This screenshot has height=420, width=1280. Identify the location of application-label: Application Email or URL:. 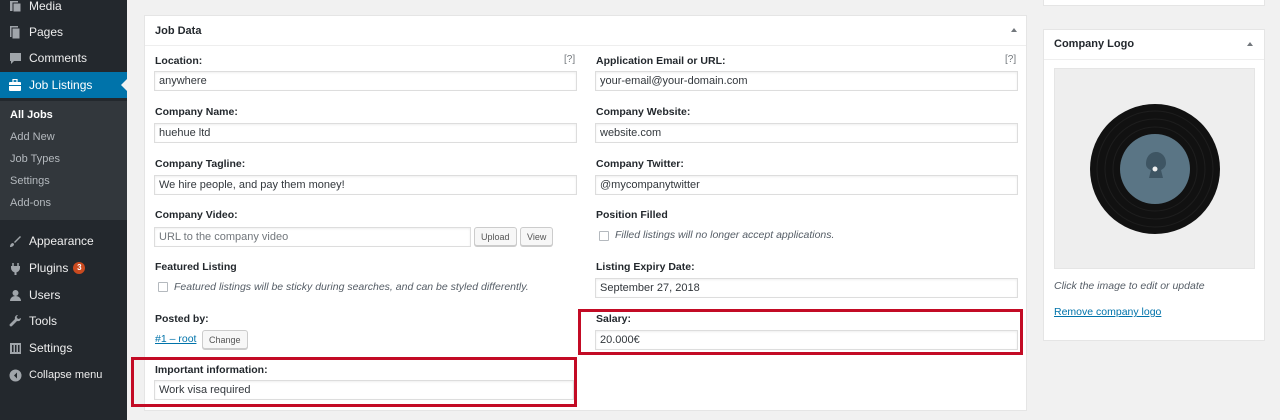
(661, 61).